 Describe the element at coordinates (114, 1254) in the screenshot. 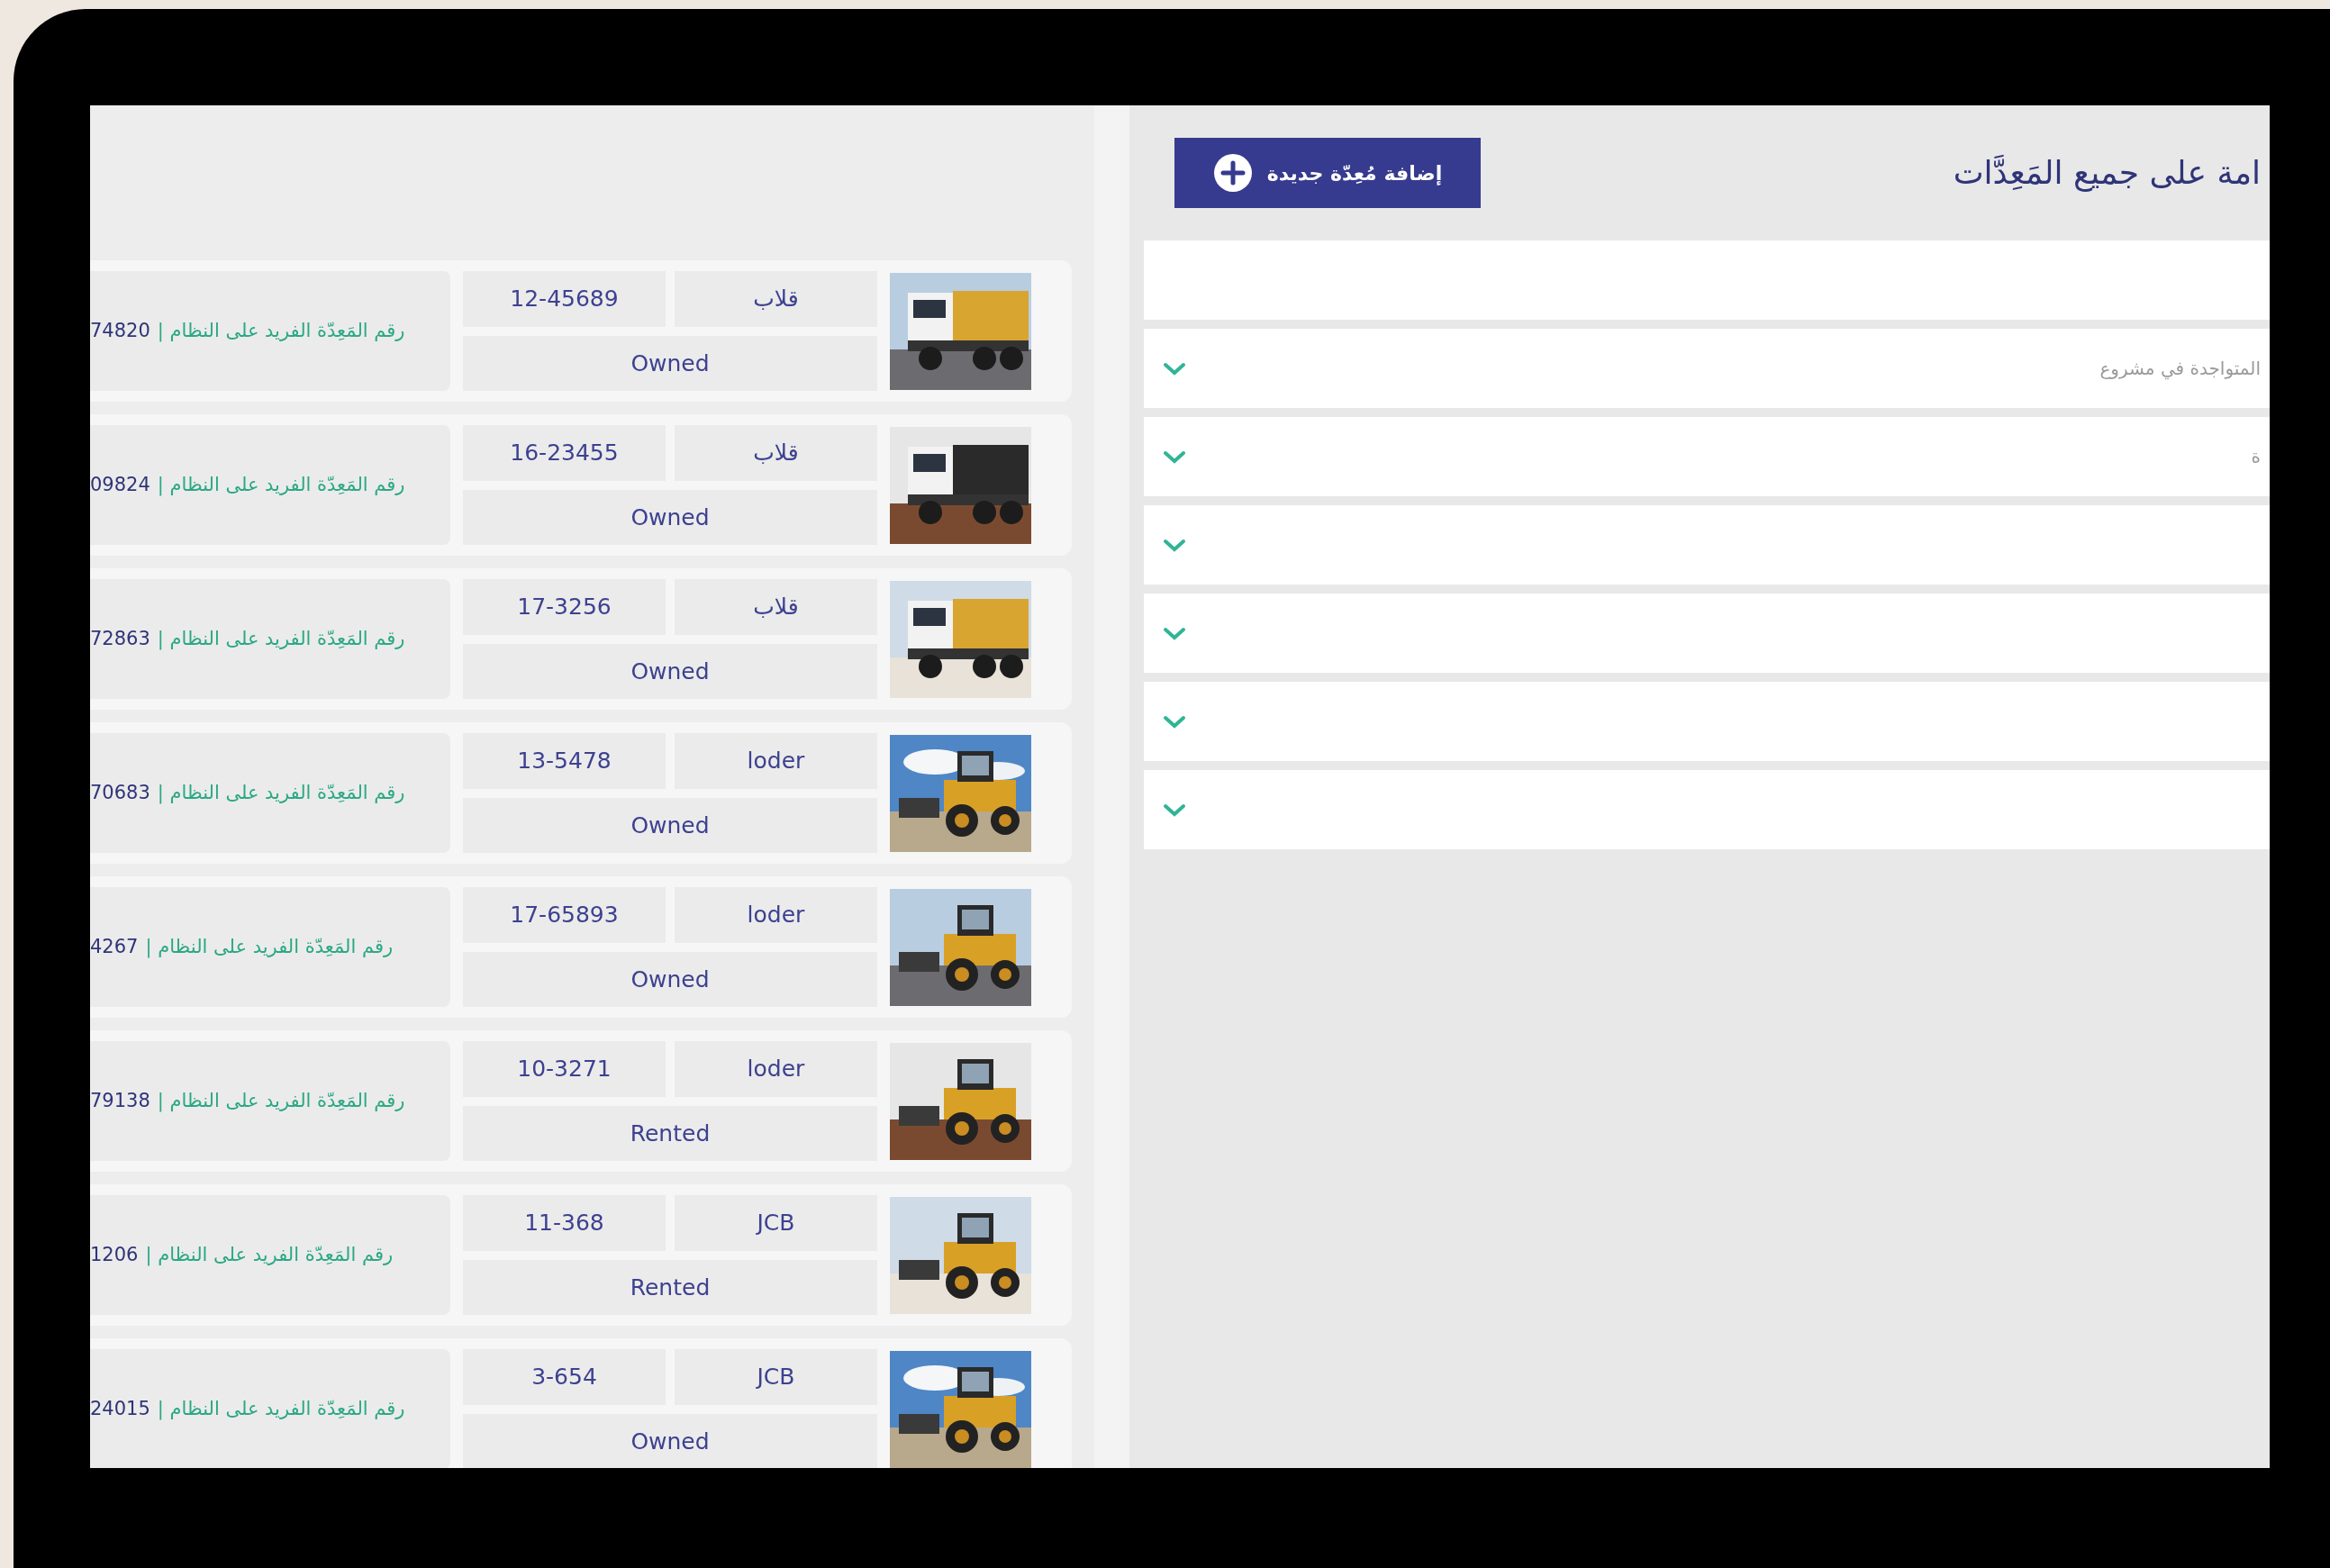

I see `equipment-id: 1206` at that location.